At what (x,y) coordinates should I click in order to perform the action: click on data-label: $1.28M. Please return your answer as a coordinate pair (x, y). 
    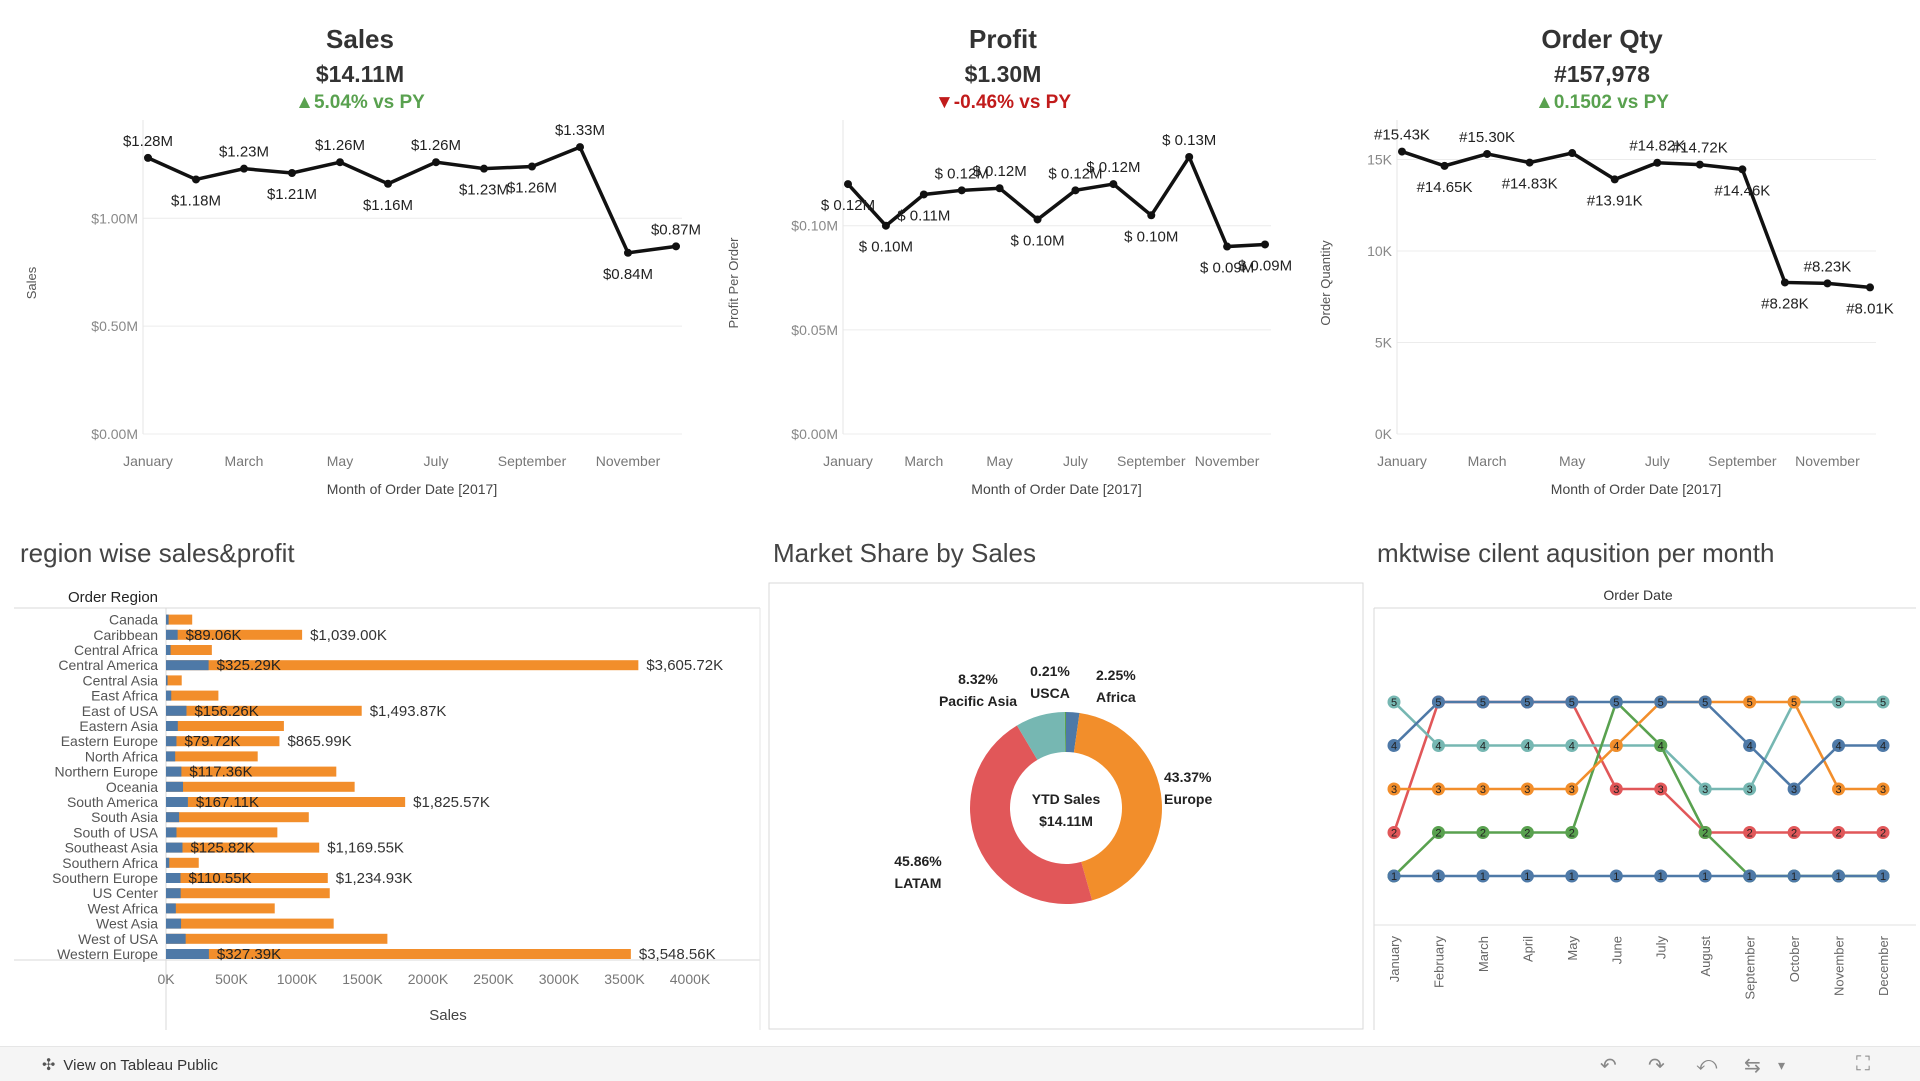
    Looking at the image, I should click on (148, 141).